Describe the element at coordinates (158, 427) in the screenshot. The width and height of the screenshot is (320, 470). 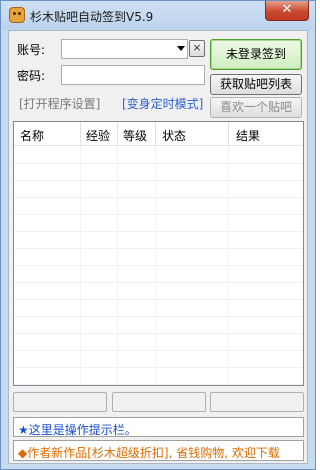
I see `hint-bar: ★这里是操作提示栏。` at that location.